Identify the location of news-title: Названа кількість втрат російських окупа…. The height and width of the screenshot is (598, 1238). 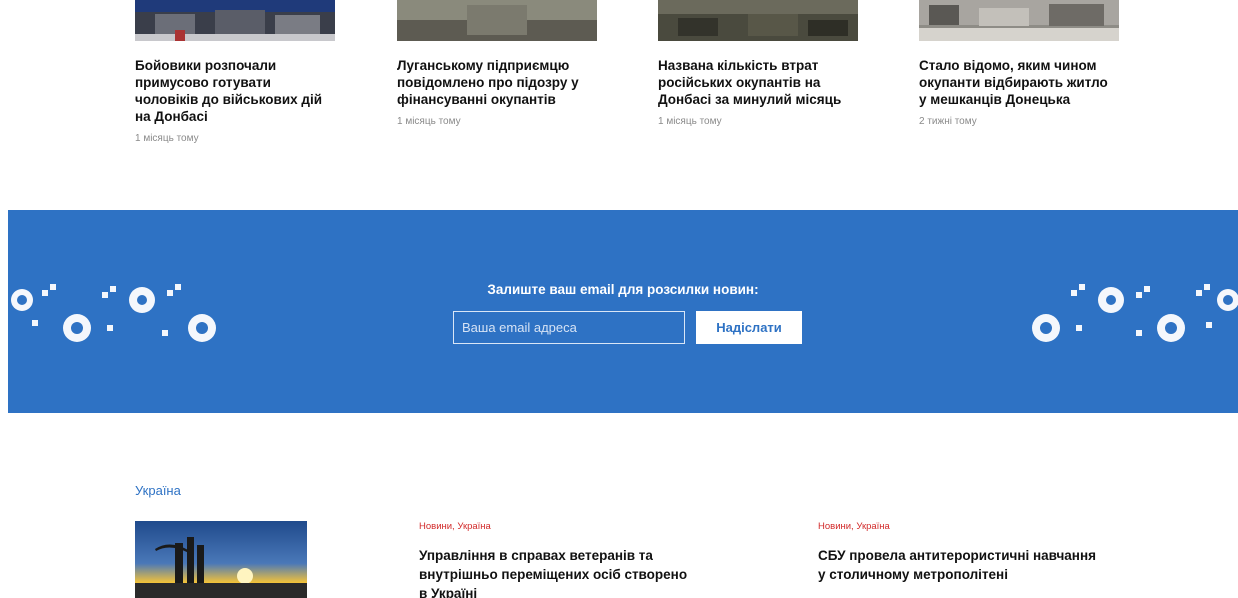
(758, 82).